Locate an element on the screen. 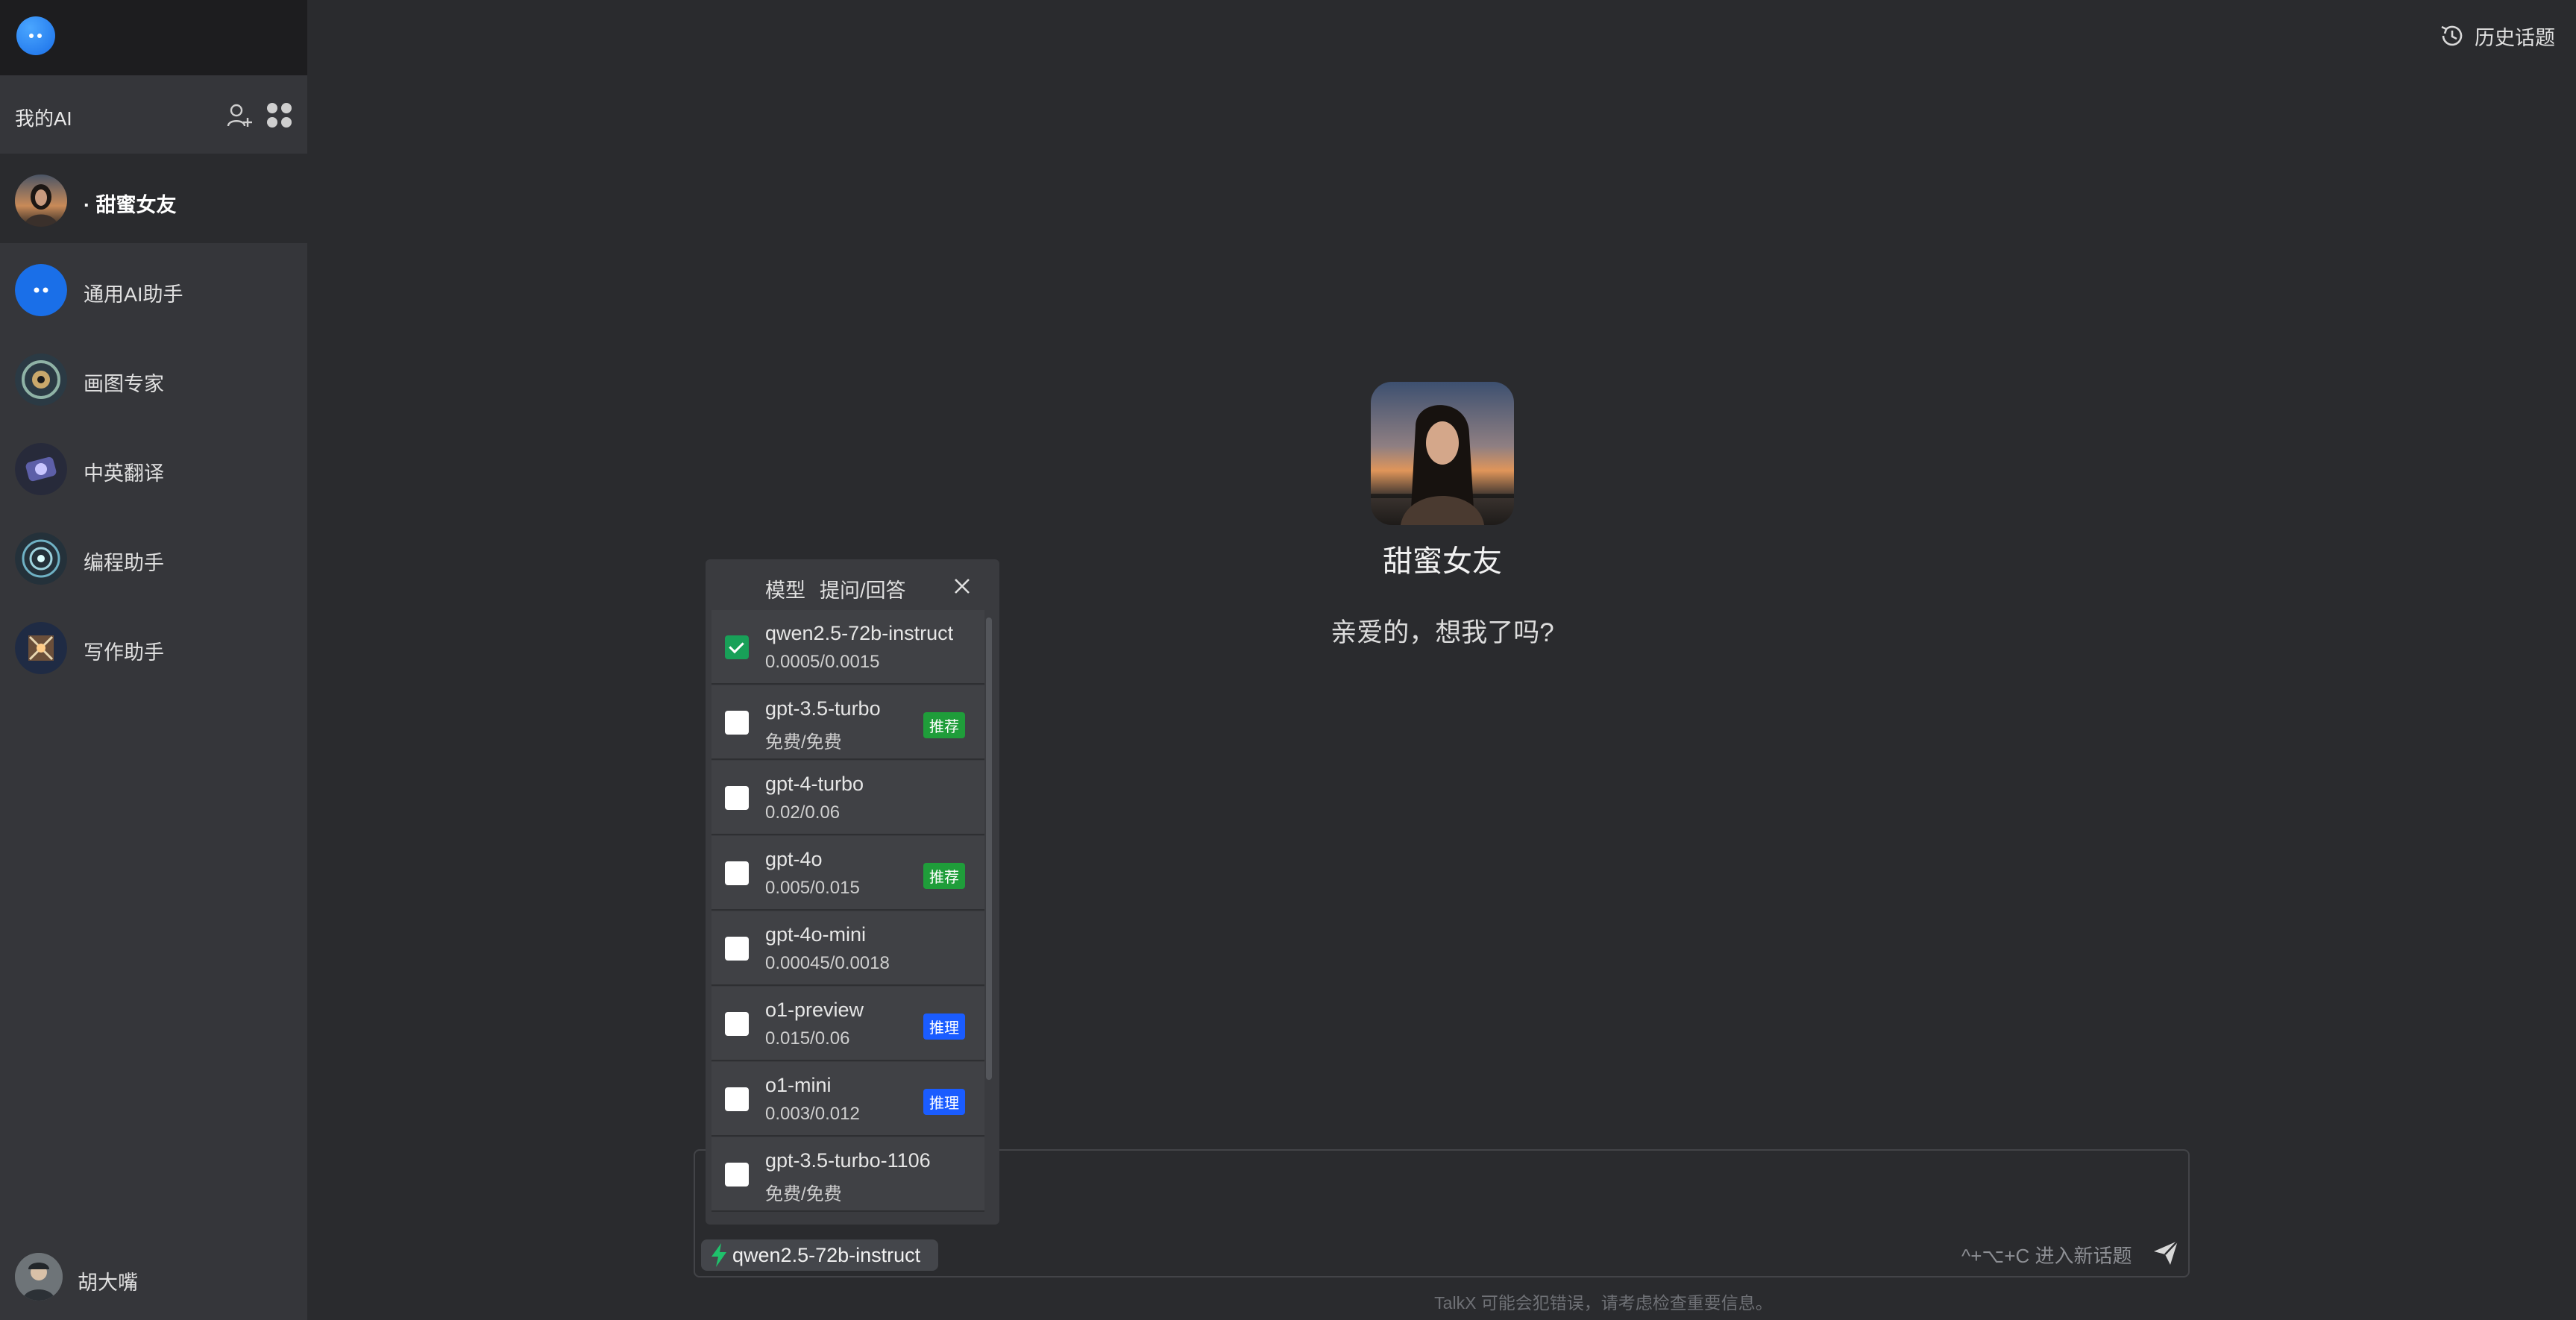 The image size is (2576, 1320). lightning-icon is located at coordinates (719, 1255).